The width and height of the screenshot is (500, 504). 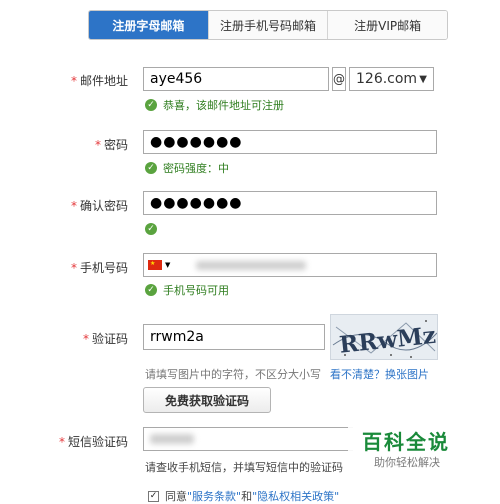 I want to click on agreement-row: ✓ 同意 "服务条款" 和 "隐私权相关政策", so click(x=243, y=496).